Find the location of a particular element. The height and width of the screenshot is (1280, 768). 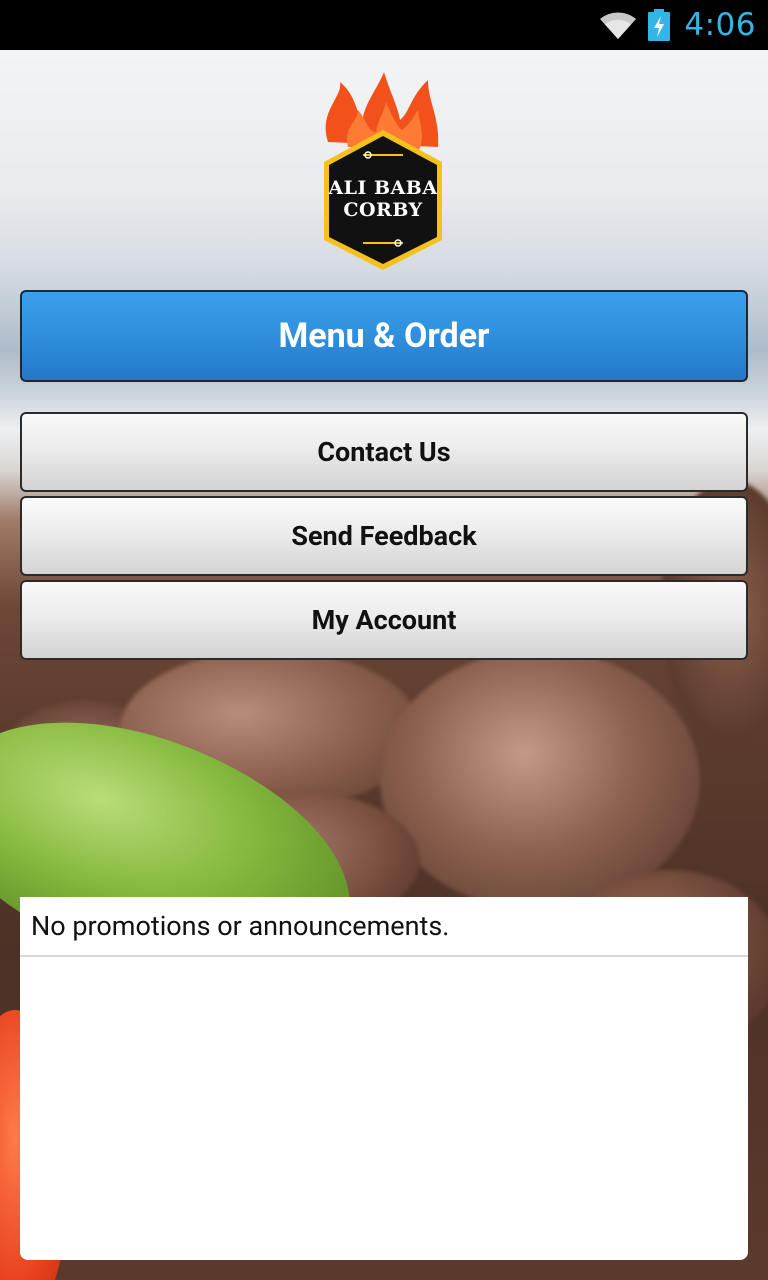

send-feedback-button: Send Feedback is located at coordinates (384, 536).